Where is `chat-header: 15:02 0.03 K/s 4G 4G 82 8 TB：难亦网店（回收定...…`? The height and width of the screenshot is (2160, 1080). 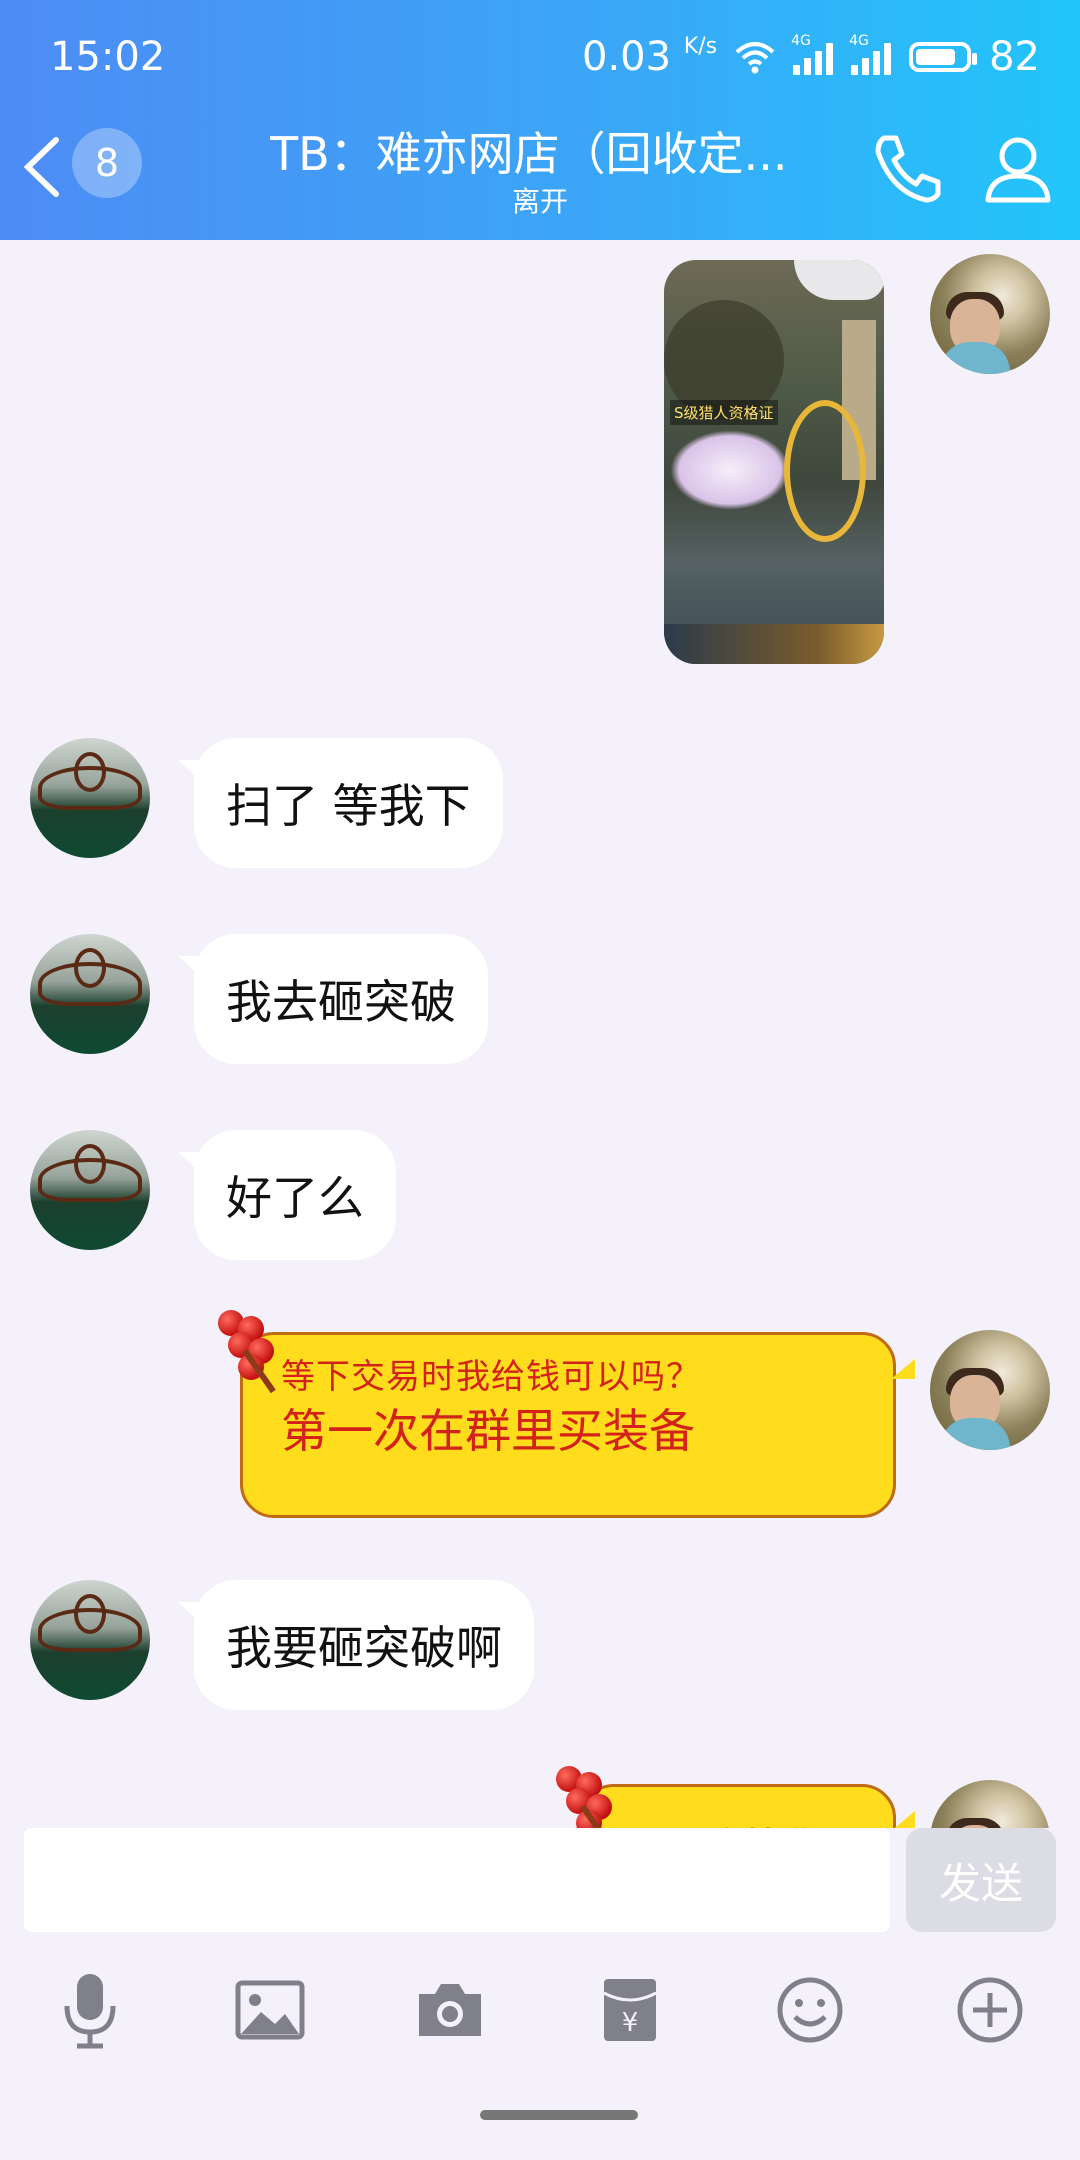
chat-header: 15:02 0.03 K/s 4G 4G 82 8 TB：难亦网店（回收定...… is located at coordinates (540, 120).